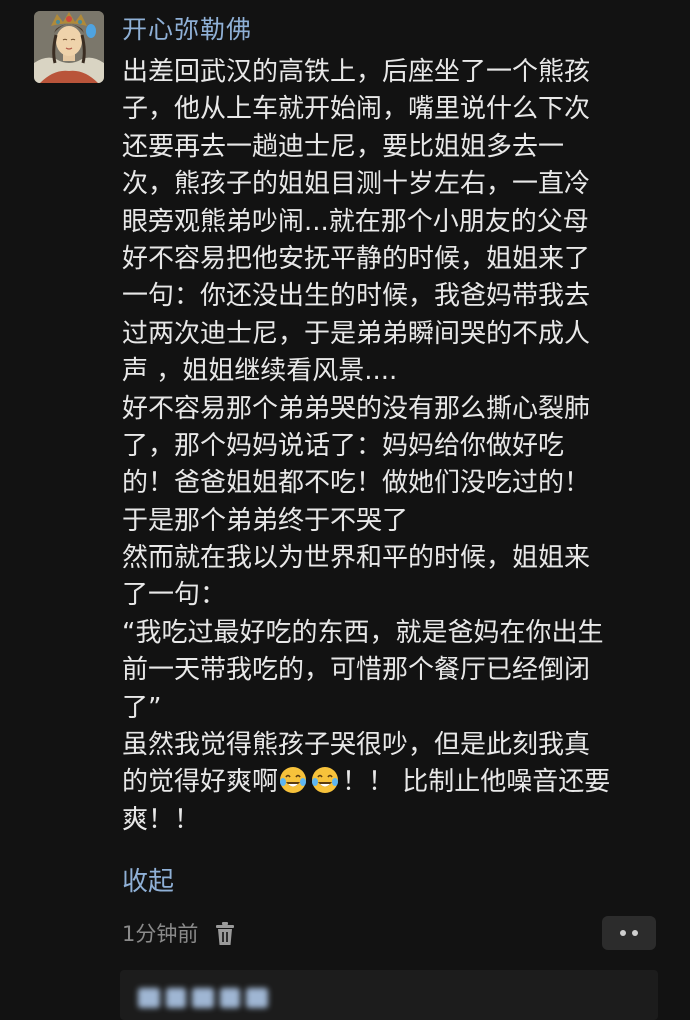 The width and height of the screenshot is (690, 1020). What do you see at coordinates (200, 782) in the screenshot?
I see `emoji-line-prefix: 的觉得好爽啊` at bounding box center [200, 782].